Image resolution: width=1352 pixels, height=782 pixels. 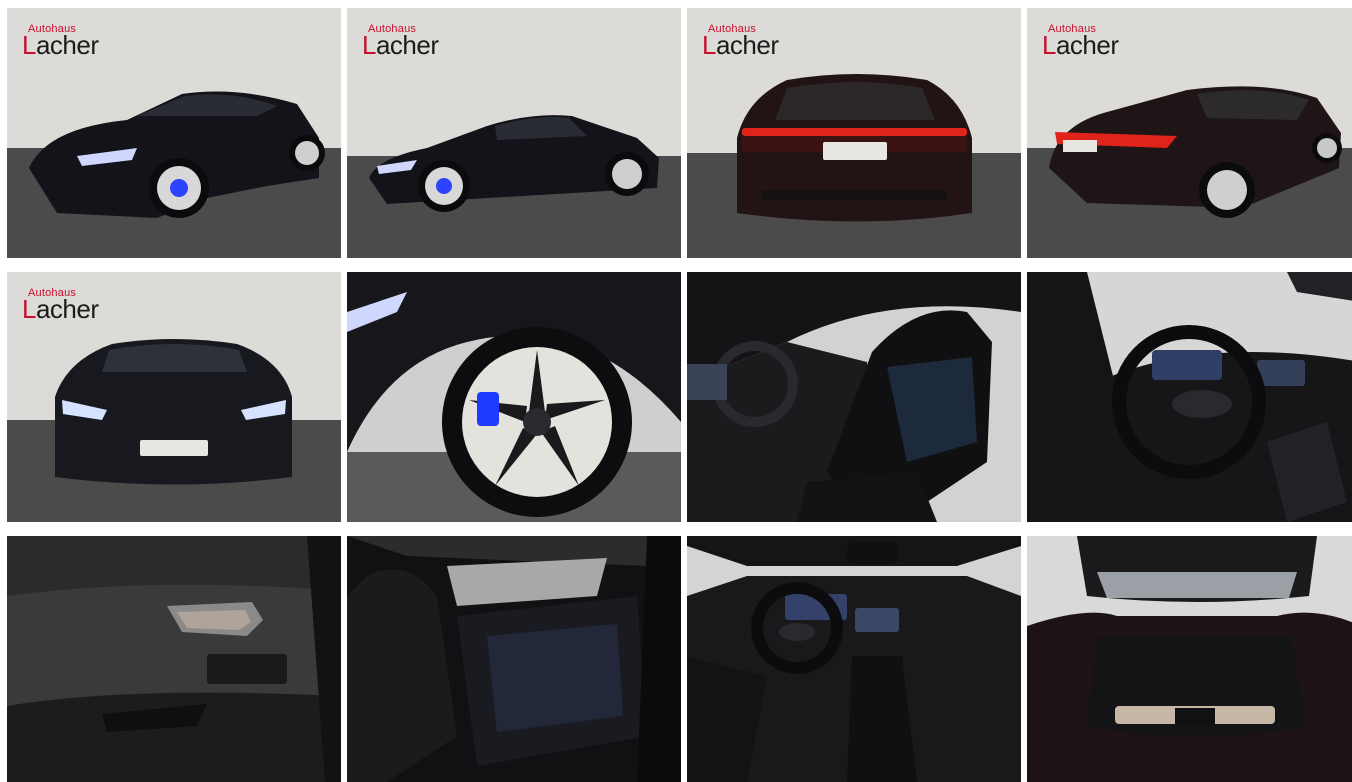 I want to click on gallery-tile-trunk-open, so click(x=1189, y=659).